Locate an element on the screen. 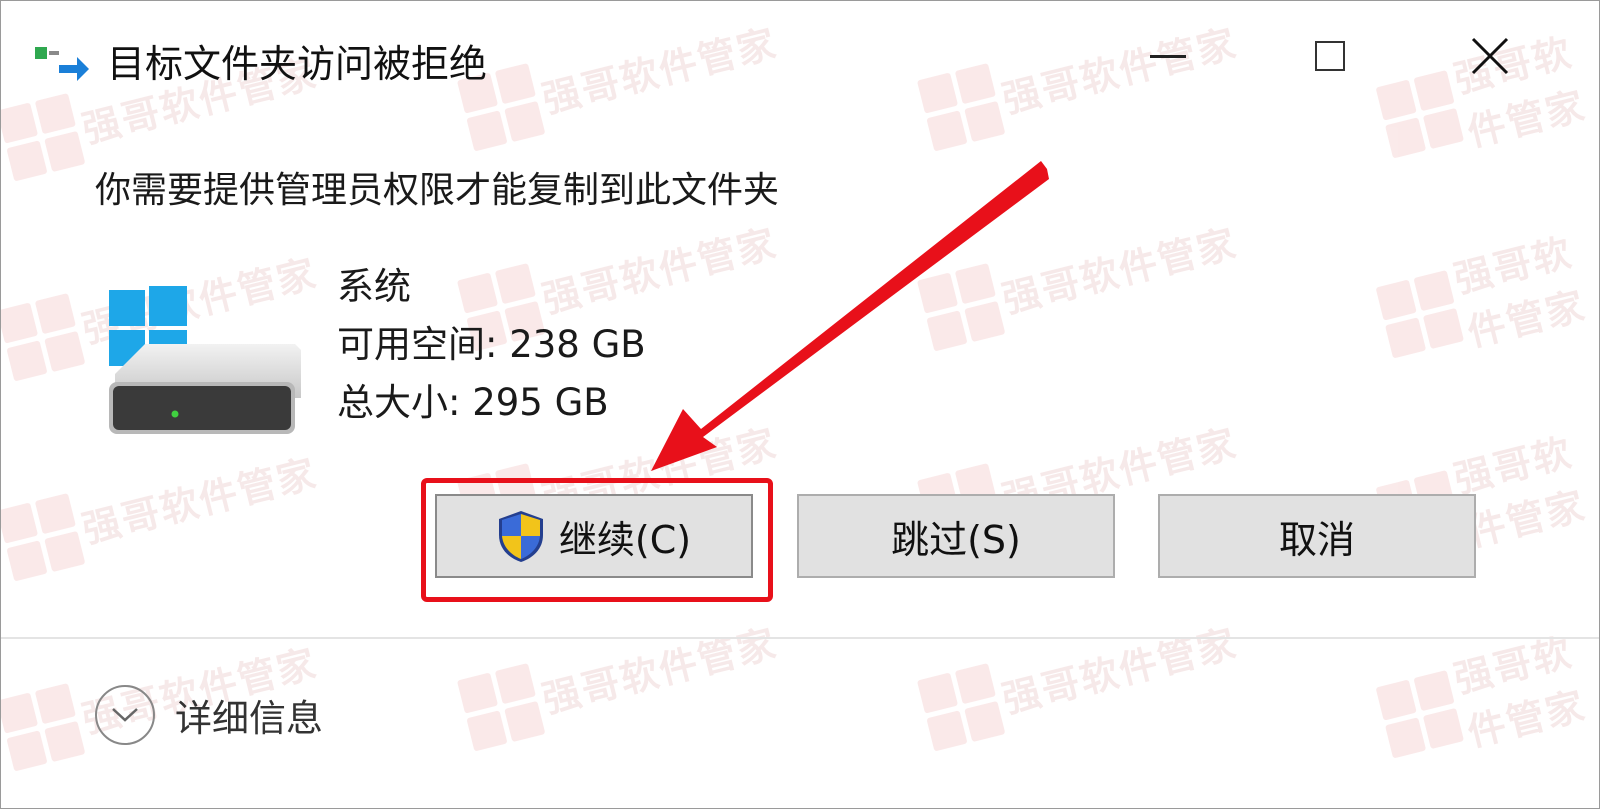 The image size is (1600, 809). drive-info: 系统 可用空间: 238 GB 总大小: 295 GB is located at coordinates (491, 350).